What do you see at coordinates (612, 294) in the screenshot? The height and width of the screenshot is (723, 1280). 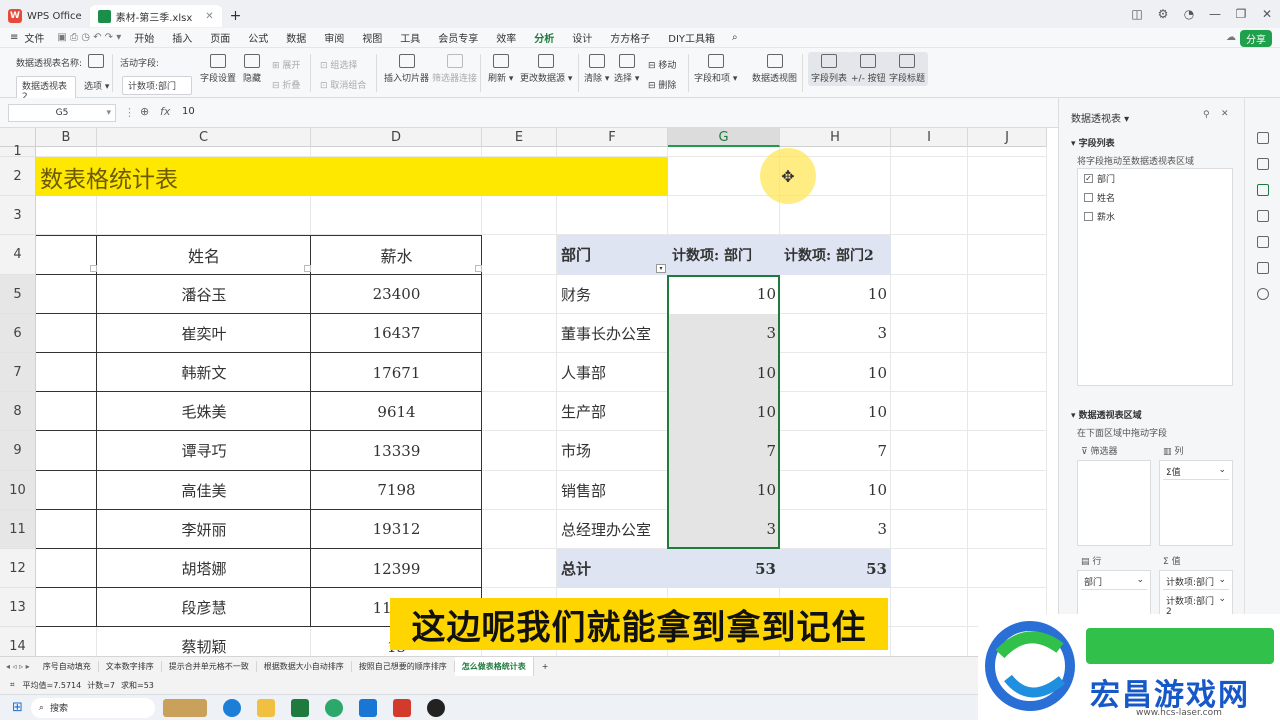 I see `pivot-dept-cell: 财务` at bounding box center [612, 294].